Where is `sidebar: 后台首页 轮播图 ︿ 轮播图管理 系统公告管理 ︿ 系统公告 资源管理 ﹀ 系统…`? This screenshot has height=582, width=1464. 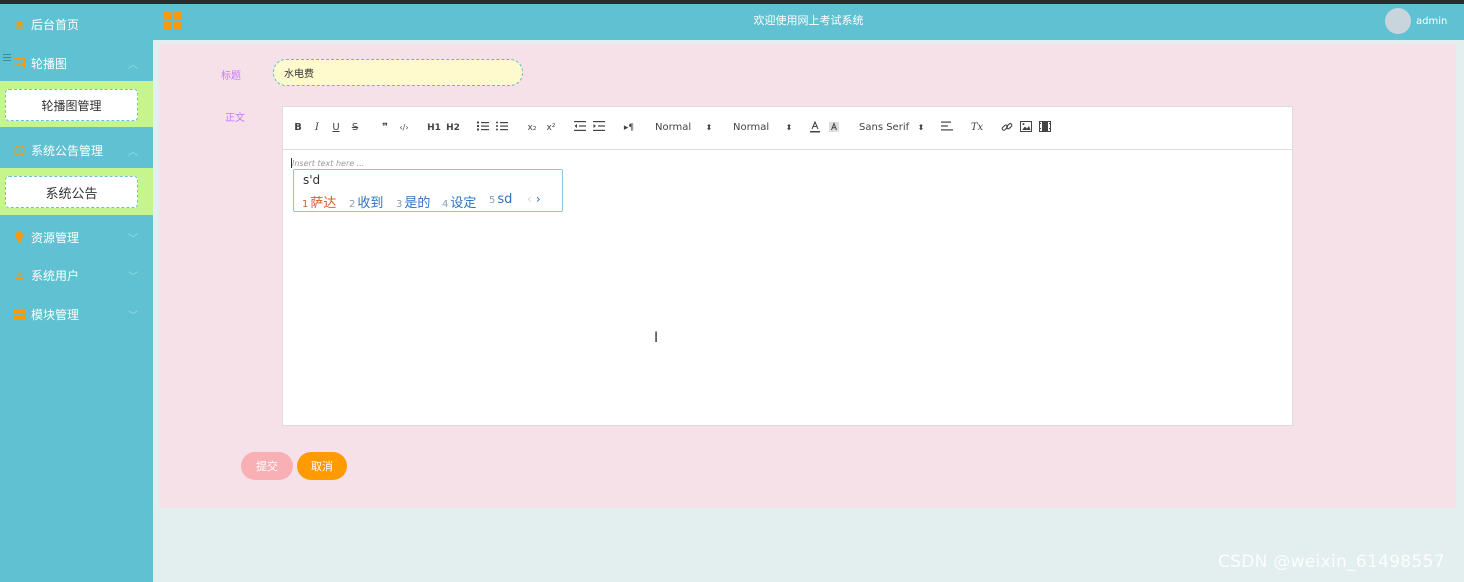 sidebar: 后台首页 轮播图 ︿ 轮播图管理 系统公告管理 ︿ 系统公告 资源管理 ﹀ 系统… is located at coordinates (76, 293).